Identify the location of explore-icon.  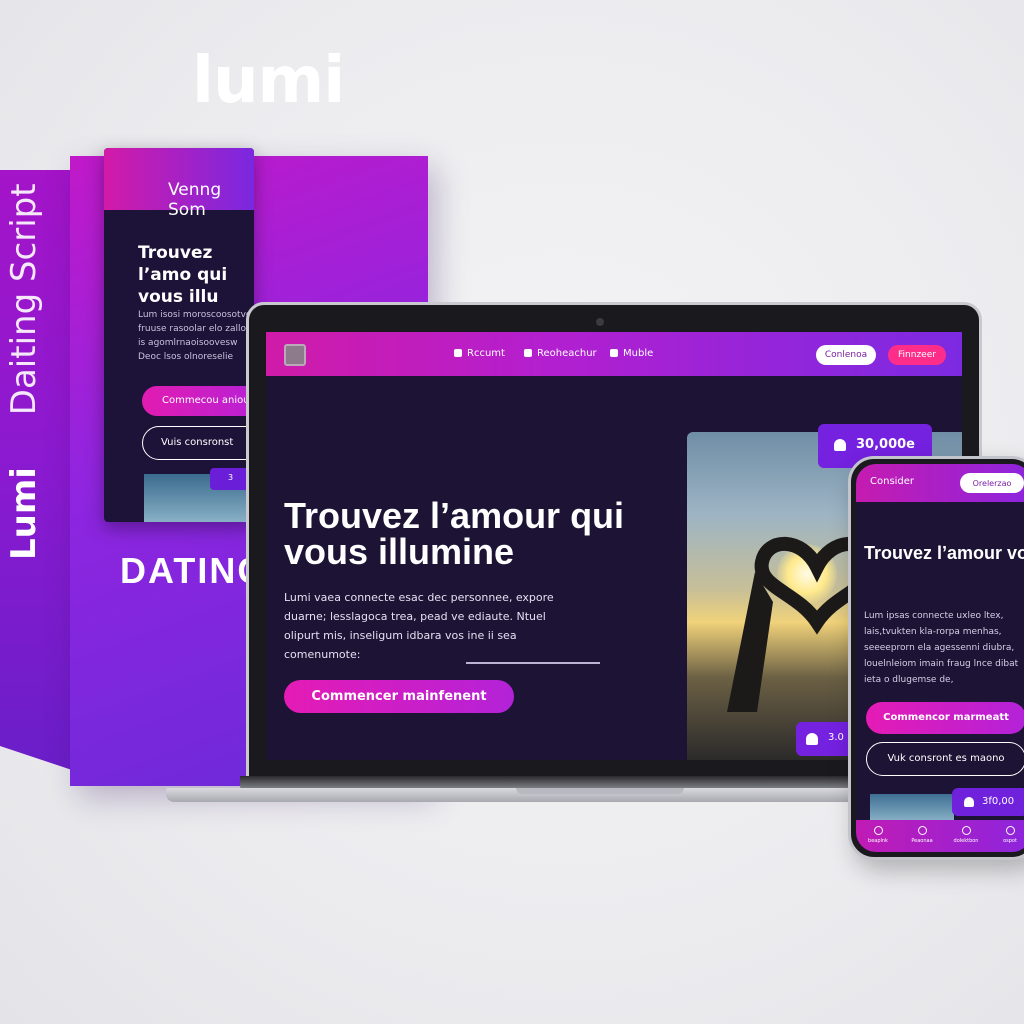
(878, 830).